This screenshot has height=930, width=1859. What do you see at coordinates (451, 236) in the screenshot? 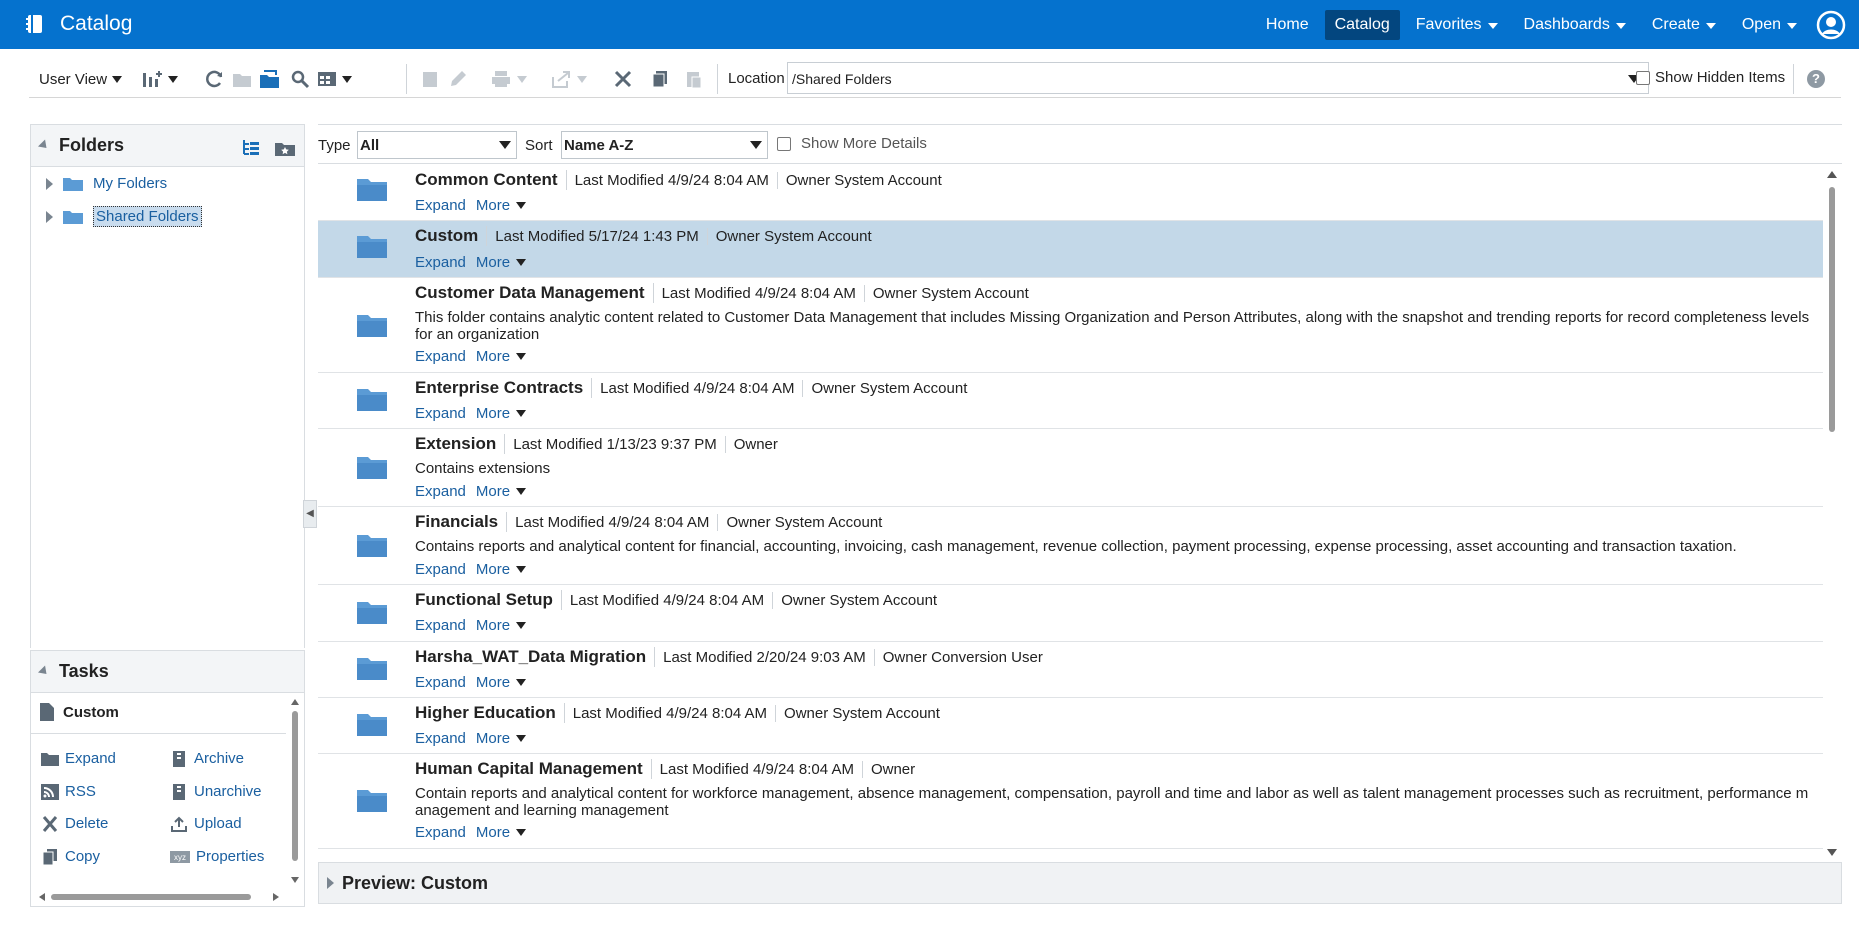
I see `item-name: Custom` at bounding box center [451, 236].